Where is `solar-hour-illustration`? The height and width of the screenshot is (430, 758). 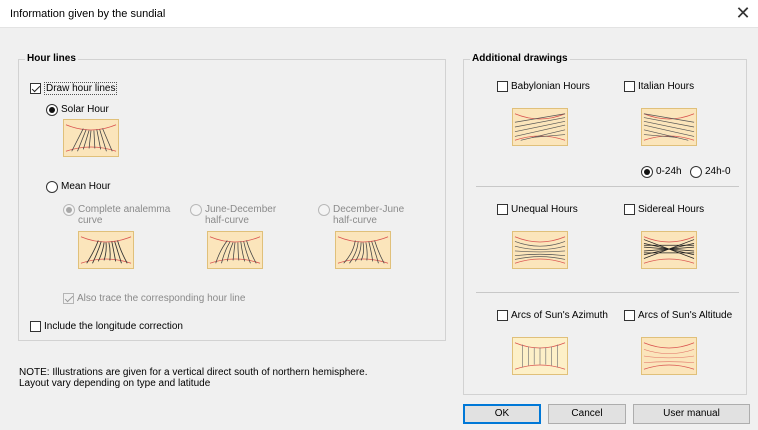
solar-hour-illustration is located at coordinates (91, 138).